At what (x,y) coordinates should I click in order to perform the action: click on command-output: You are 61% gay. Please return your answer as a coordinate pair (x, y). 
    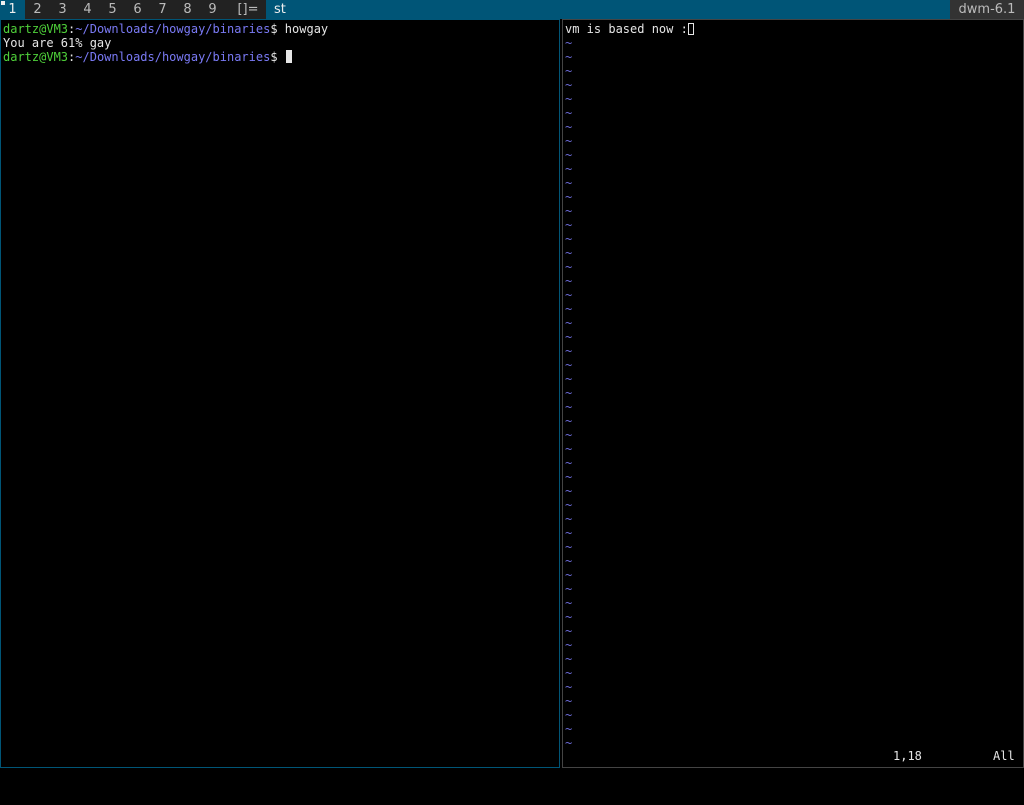
    Looking at the image, I should click on (57, 43).